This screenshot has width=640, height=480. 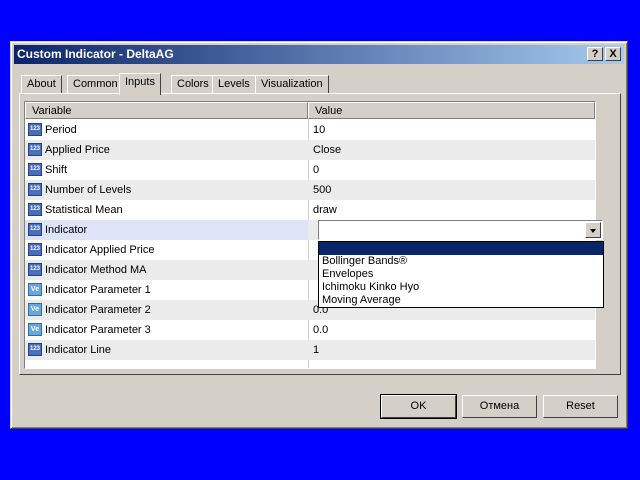 What do you see at coordinates (166, 270) in the screenshot?
I see `variable-cell: 123 Indicator Method MA` at bounding box center [166, 270].